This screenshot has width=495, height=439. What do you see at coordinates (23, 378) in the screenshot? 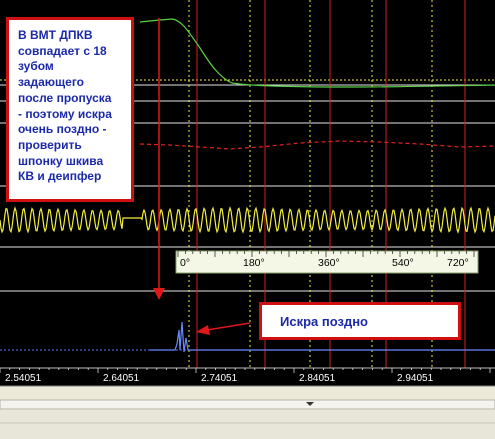
I see `time-tick-label: 2.54051` at bounding box center [23, 378].